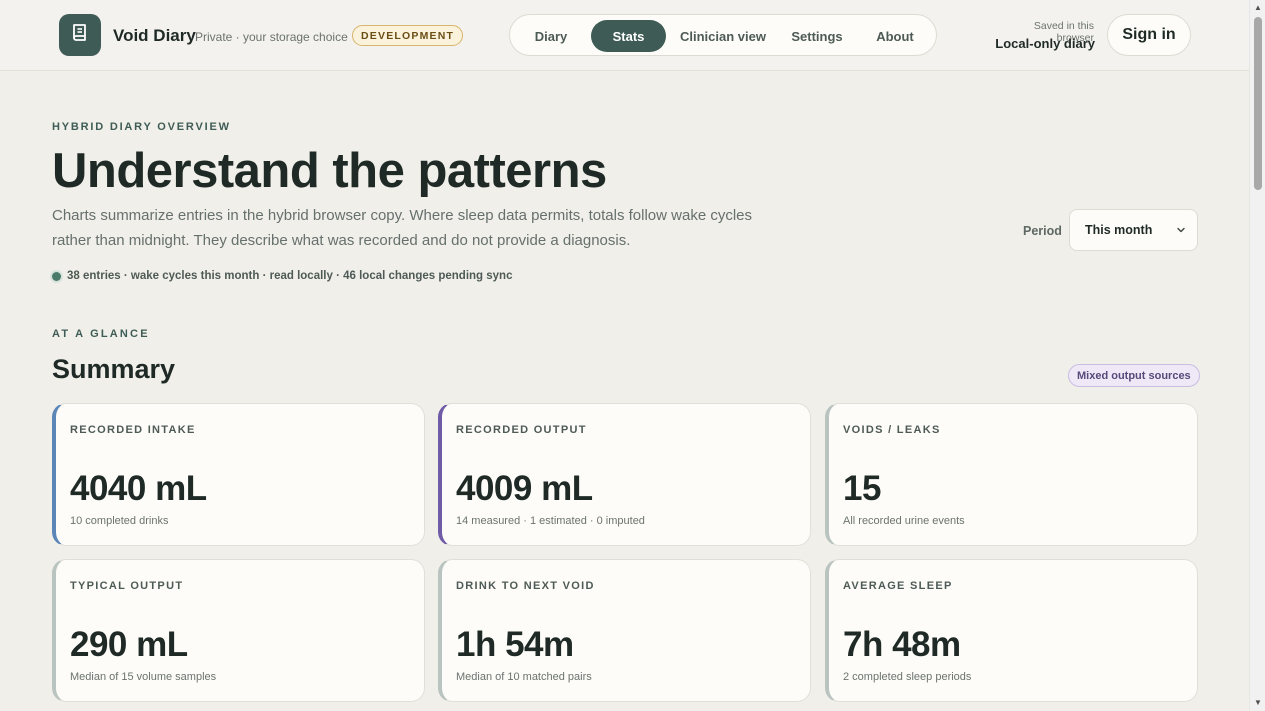  Describe the element at coordinates (524, 677) in the screenshot. I see `card-subtext: Median of 10 matched pairs` at that location.